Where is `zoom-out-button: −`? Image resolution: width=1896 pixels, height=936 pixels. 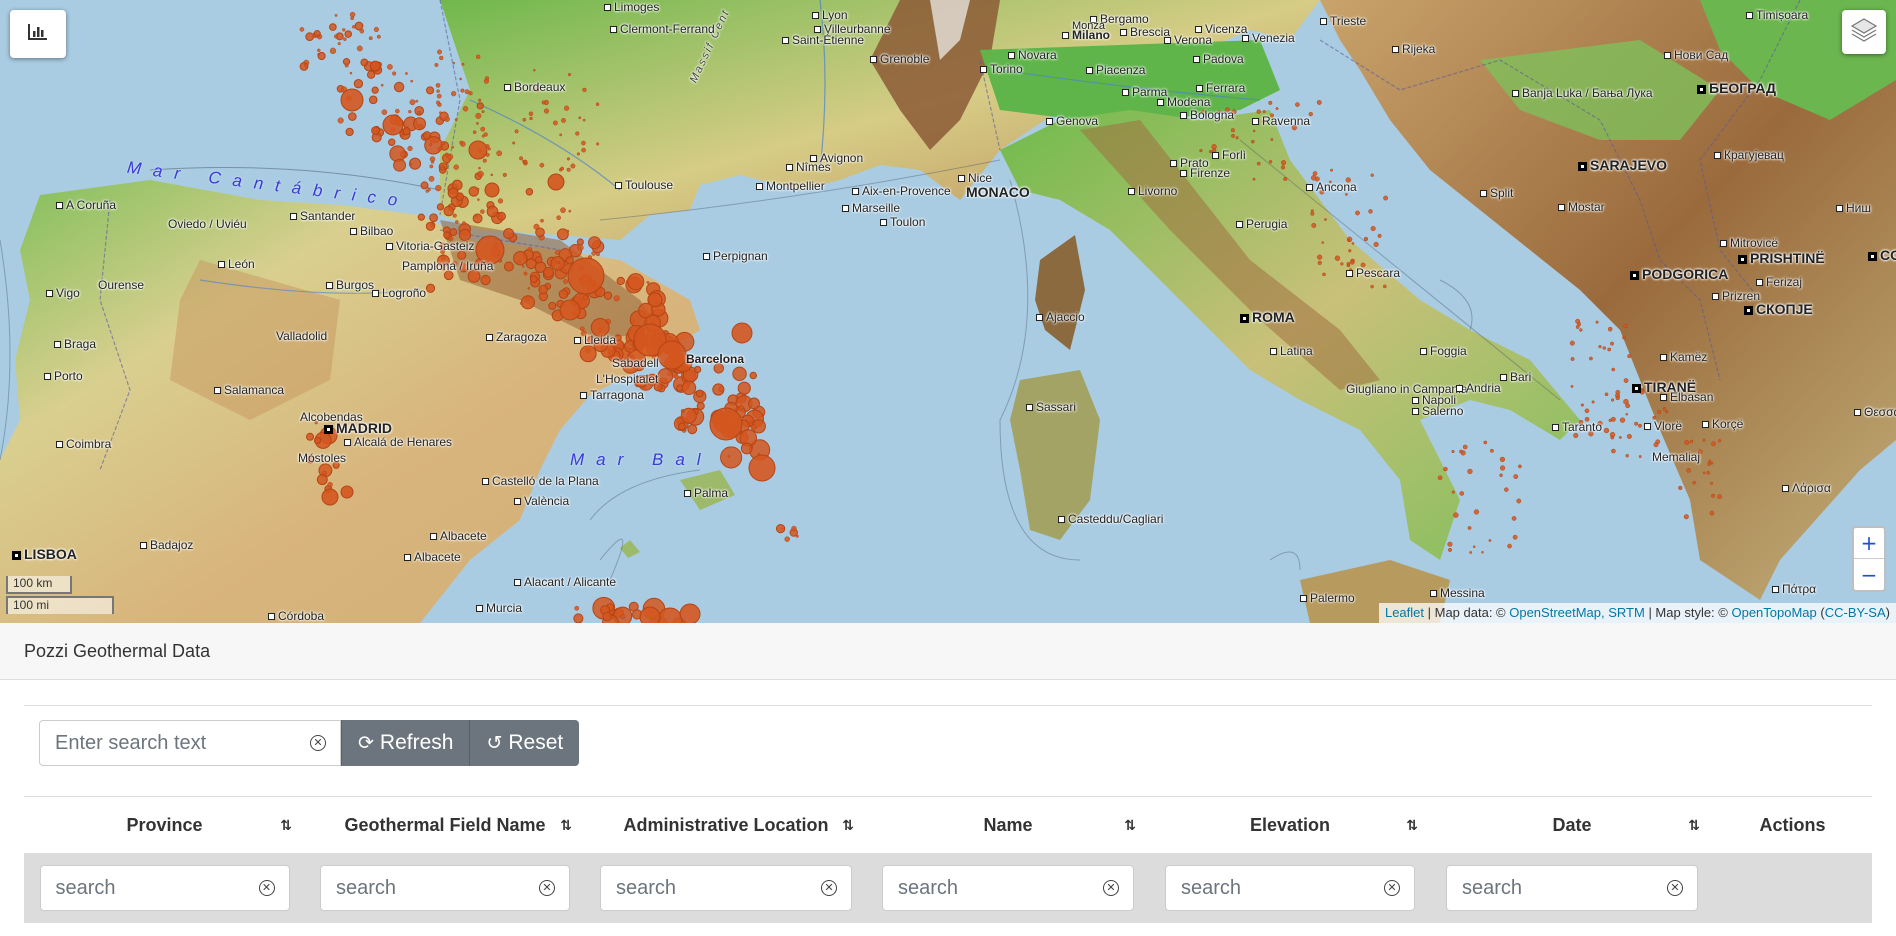
zoom-out-button: − is located at coordinates (1869, 574).